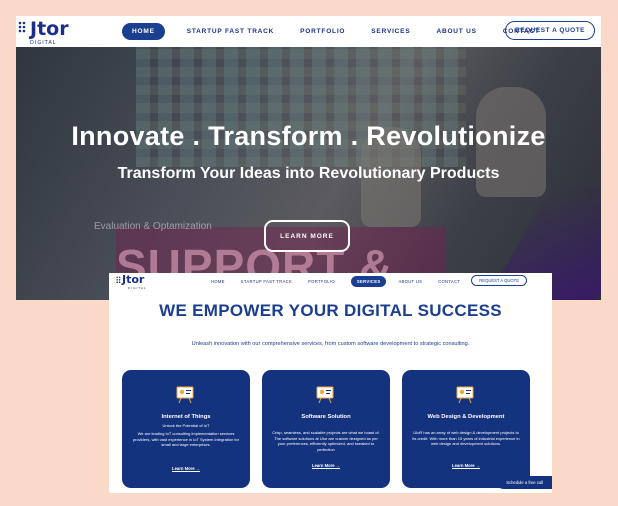 Image resolution: width=618 pixels, height=506 pixels. What do you see at coordinates (308, 136) in the screenshot?
I see `hero-headline: Innovate . Transform . Revolutionize` at bounding box center [308, 136].